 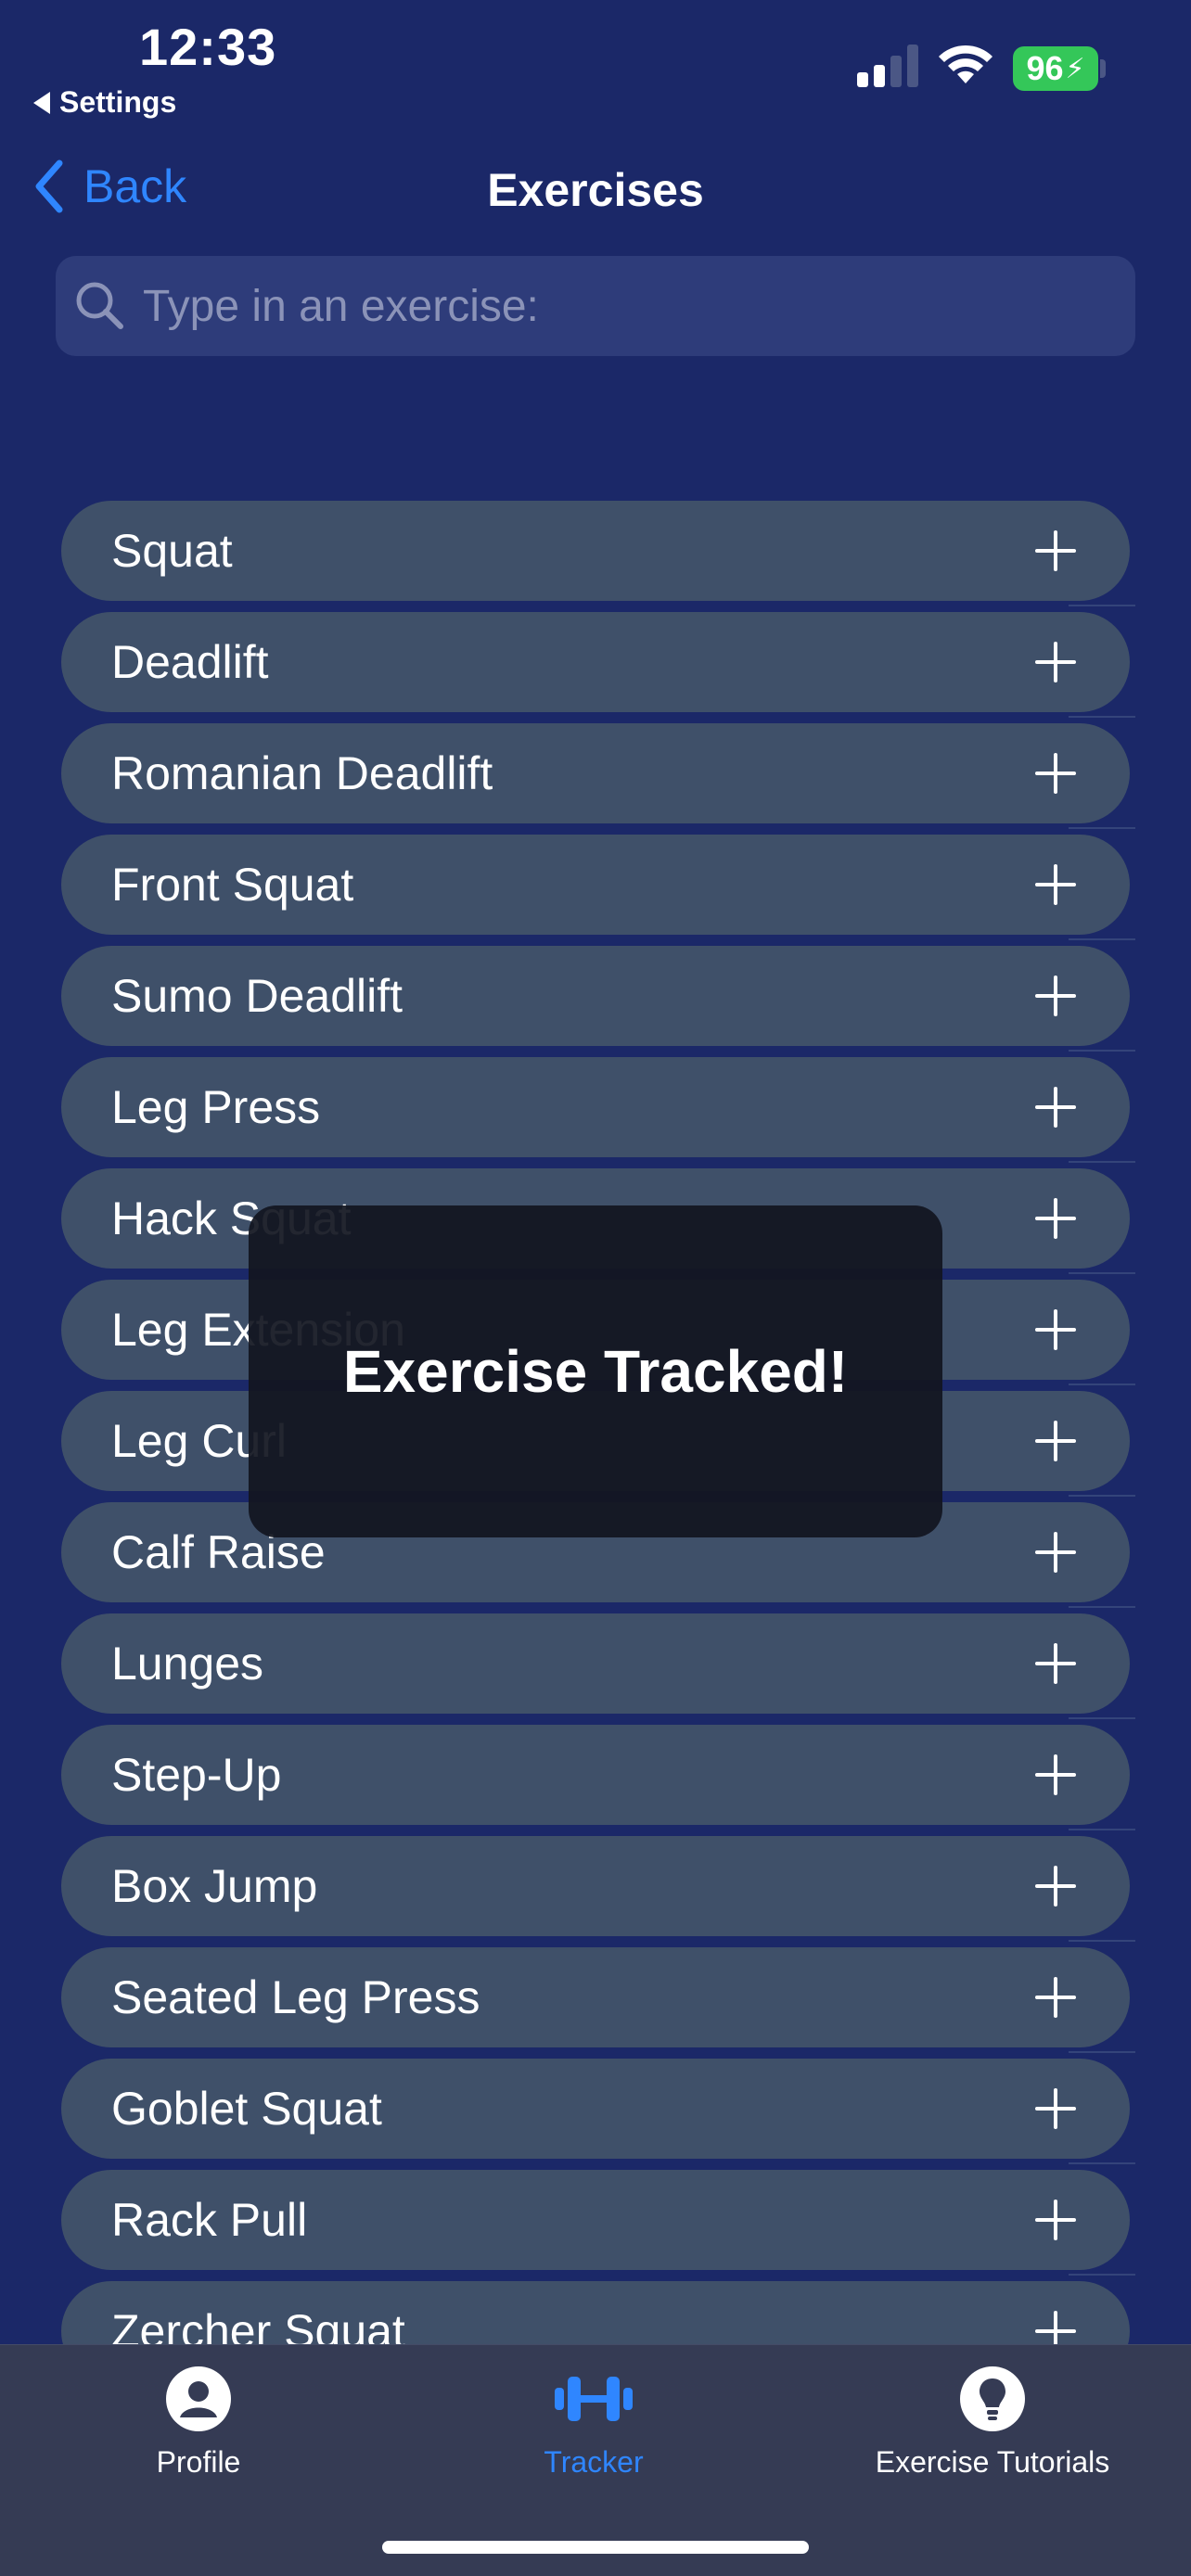 What do you see at coordinates (595, 996) in the screenshot?
I see `exercise-row: Sumo Deadlift` at bounding box center [595, 996].